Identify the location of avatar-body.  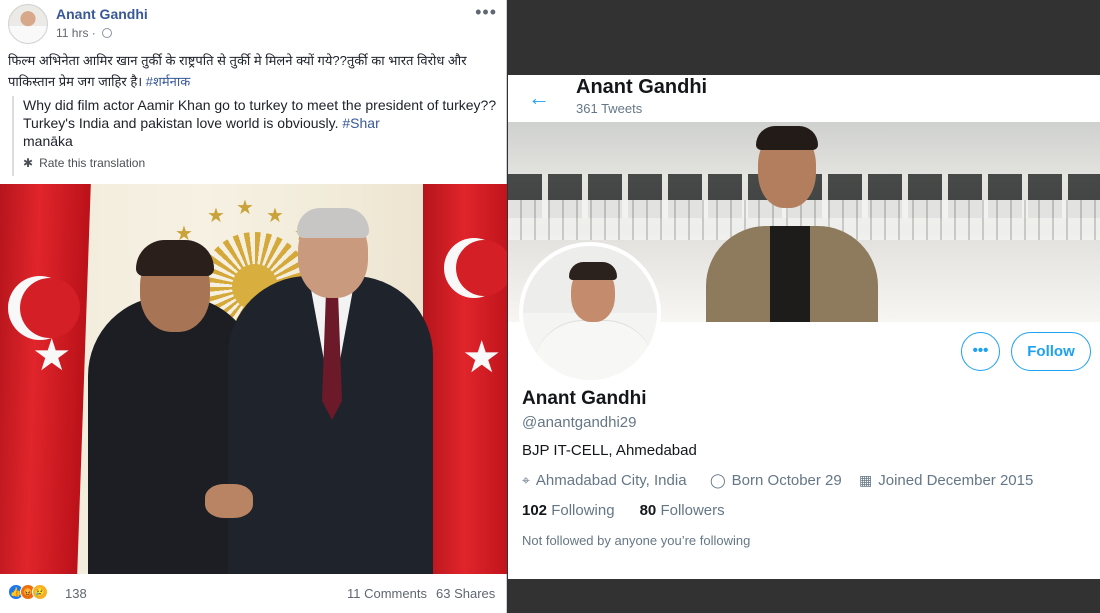
(594, 350).